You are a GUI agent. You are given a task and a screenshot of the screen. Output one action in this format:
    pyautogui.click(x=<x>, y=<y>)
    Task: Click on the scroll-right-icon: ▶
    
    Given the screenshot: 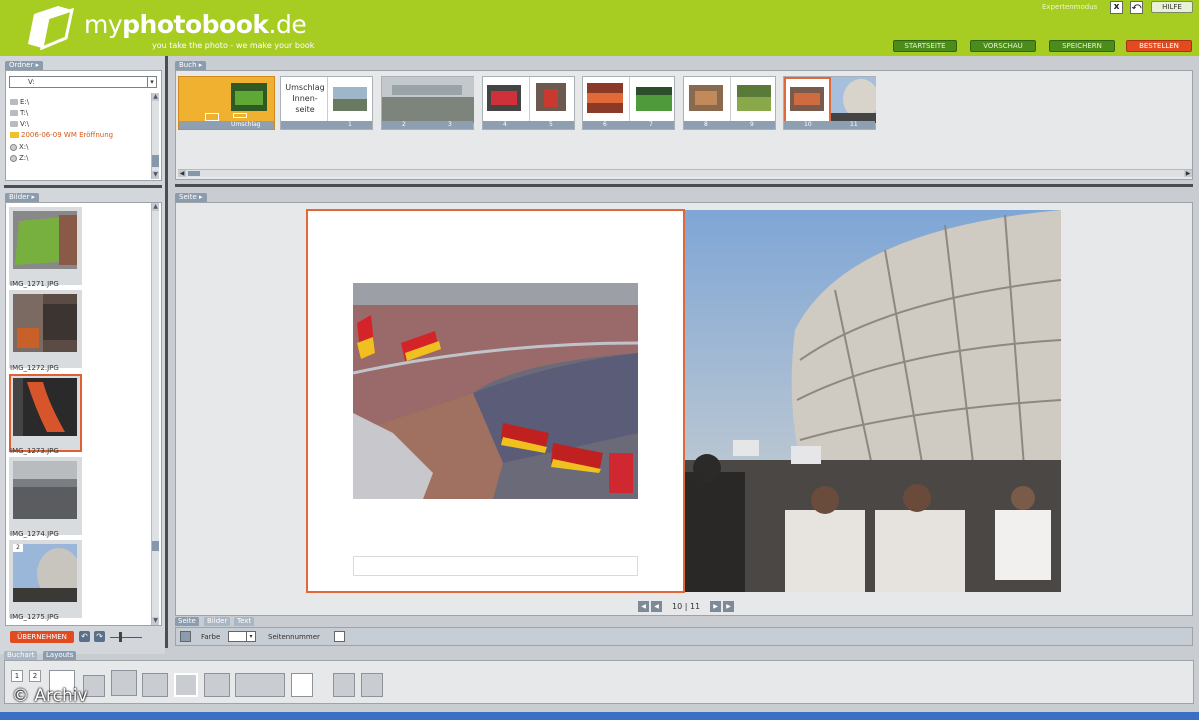 What is the action you would take?
    pyautogui.click(x=1188, y=173)
    